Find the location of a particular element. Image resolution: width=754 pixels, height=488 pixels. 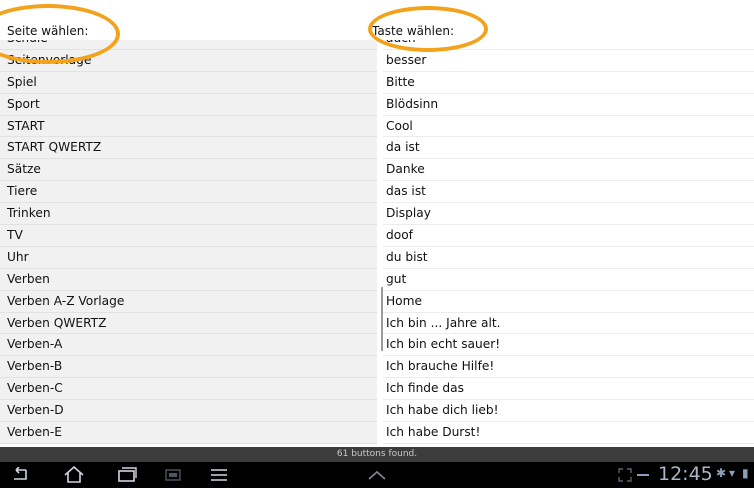

battery-icon: ▮ is located at coordinates (745, 473).